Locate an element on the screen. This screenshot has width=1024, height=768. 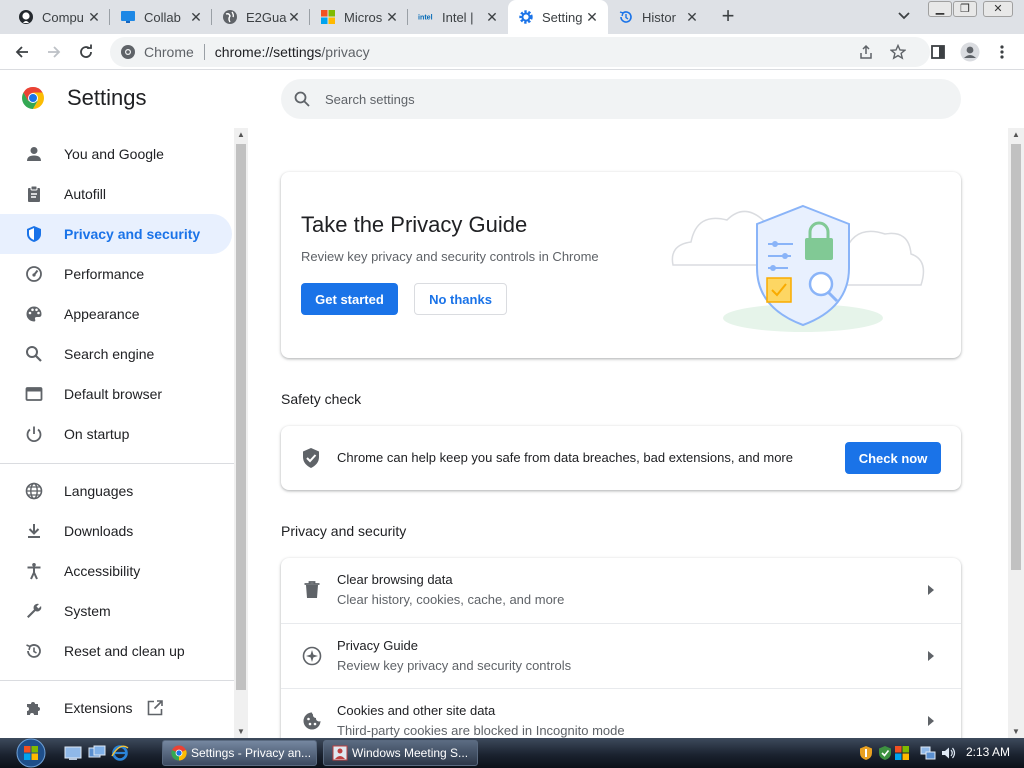
row-subtitle: Clear history, cookies, cache, and more is located at coordinates (451, 599).